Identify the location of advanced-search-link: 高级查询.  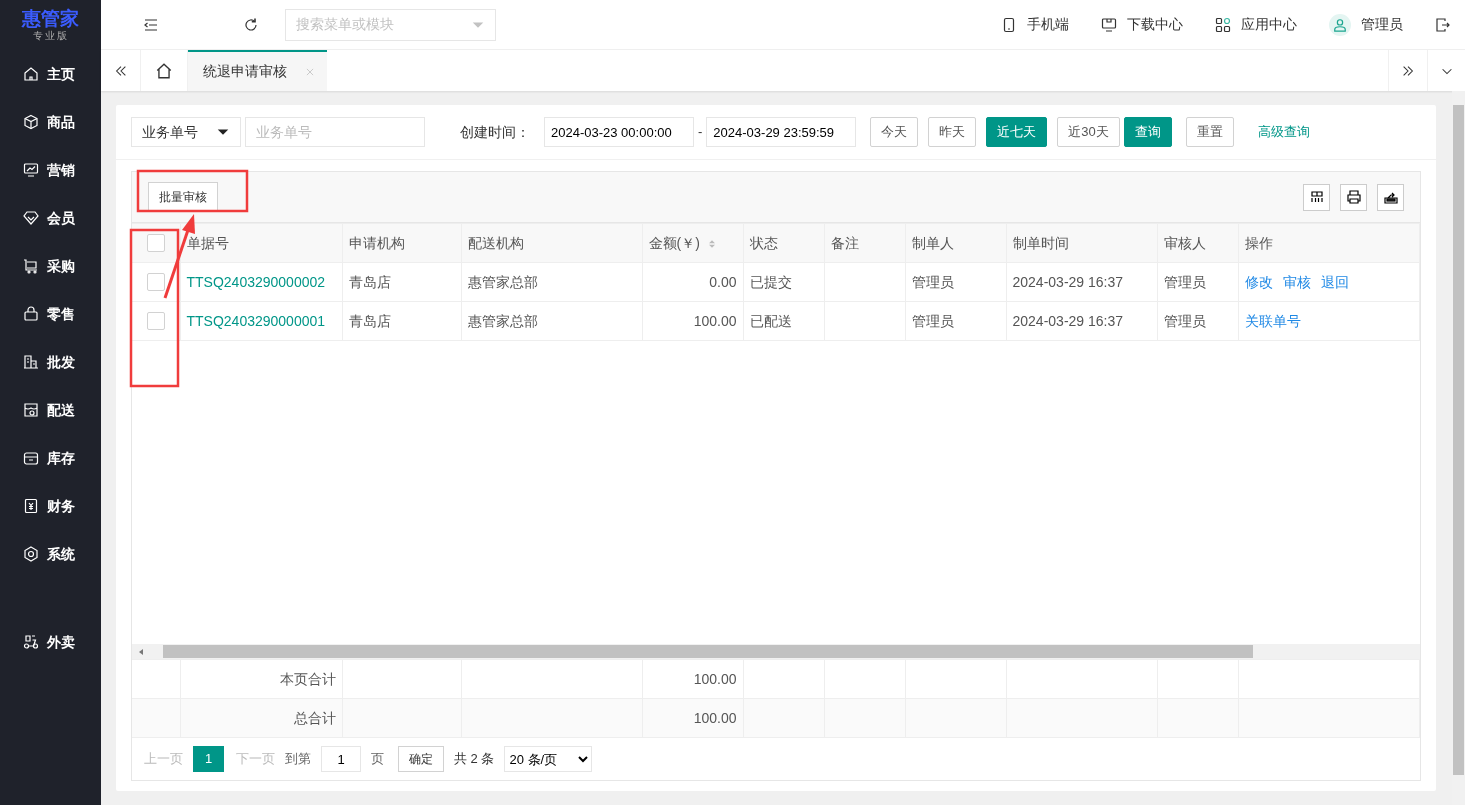
(1283, 132).